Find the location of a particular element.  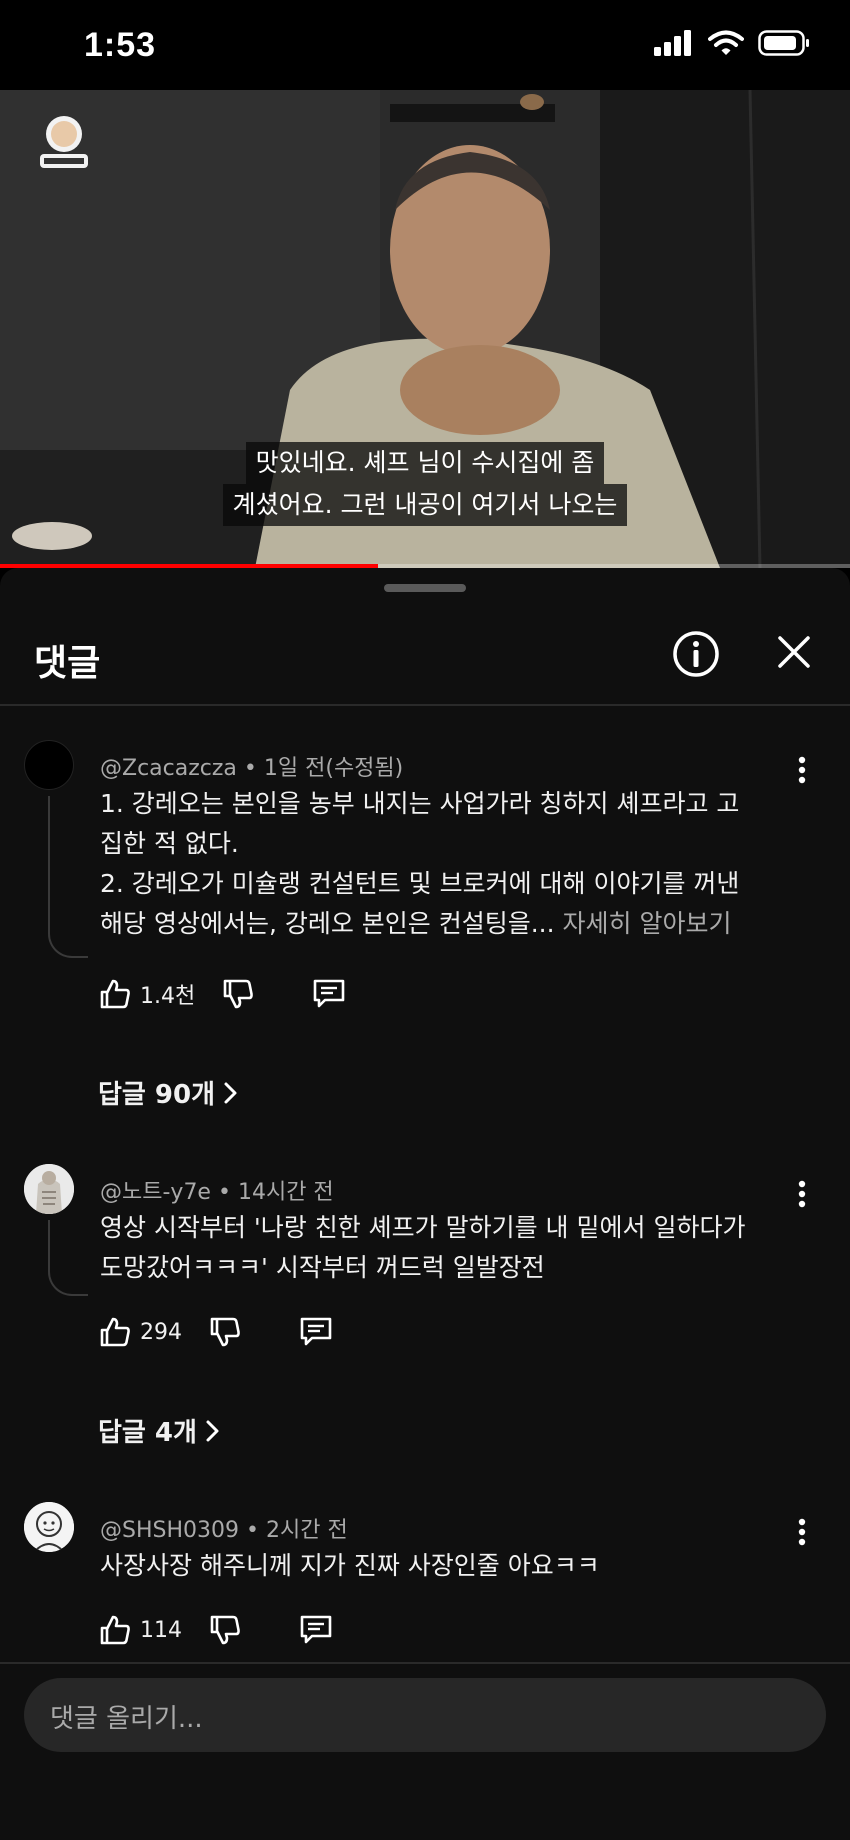

comment-author: @Zcacazcza is located at coordinates (168, 768).